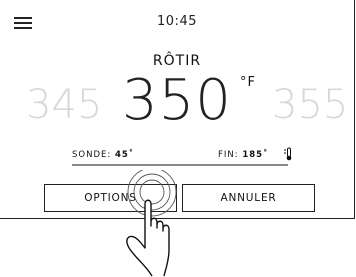 The height and width of the screenshot is (277, 356). Describe the element at coordinates (228, 155) in the screenshot. I see `end-label: FIN:` at that location.